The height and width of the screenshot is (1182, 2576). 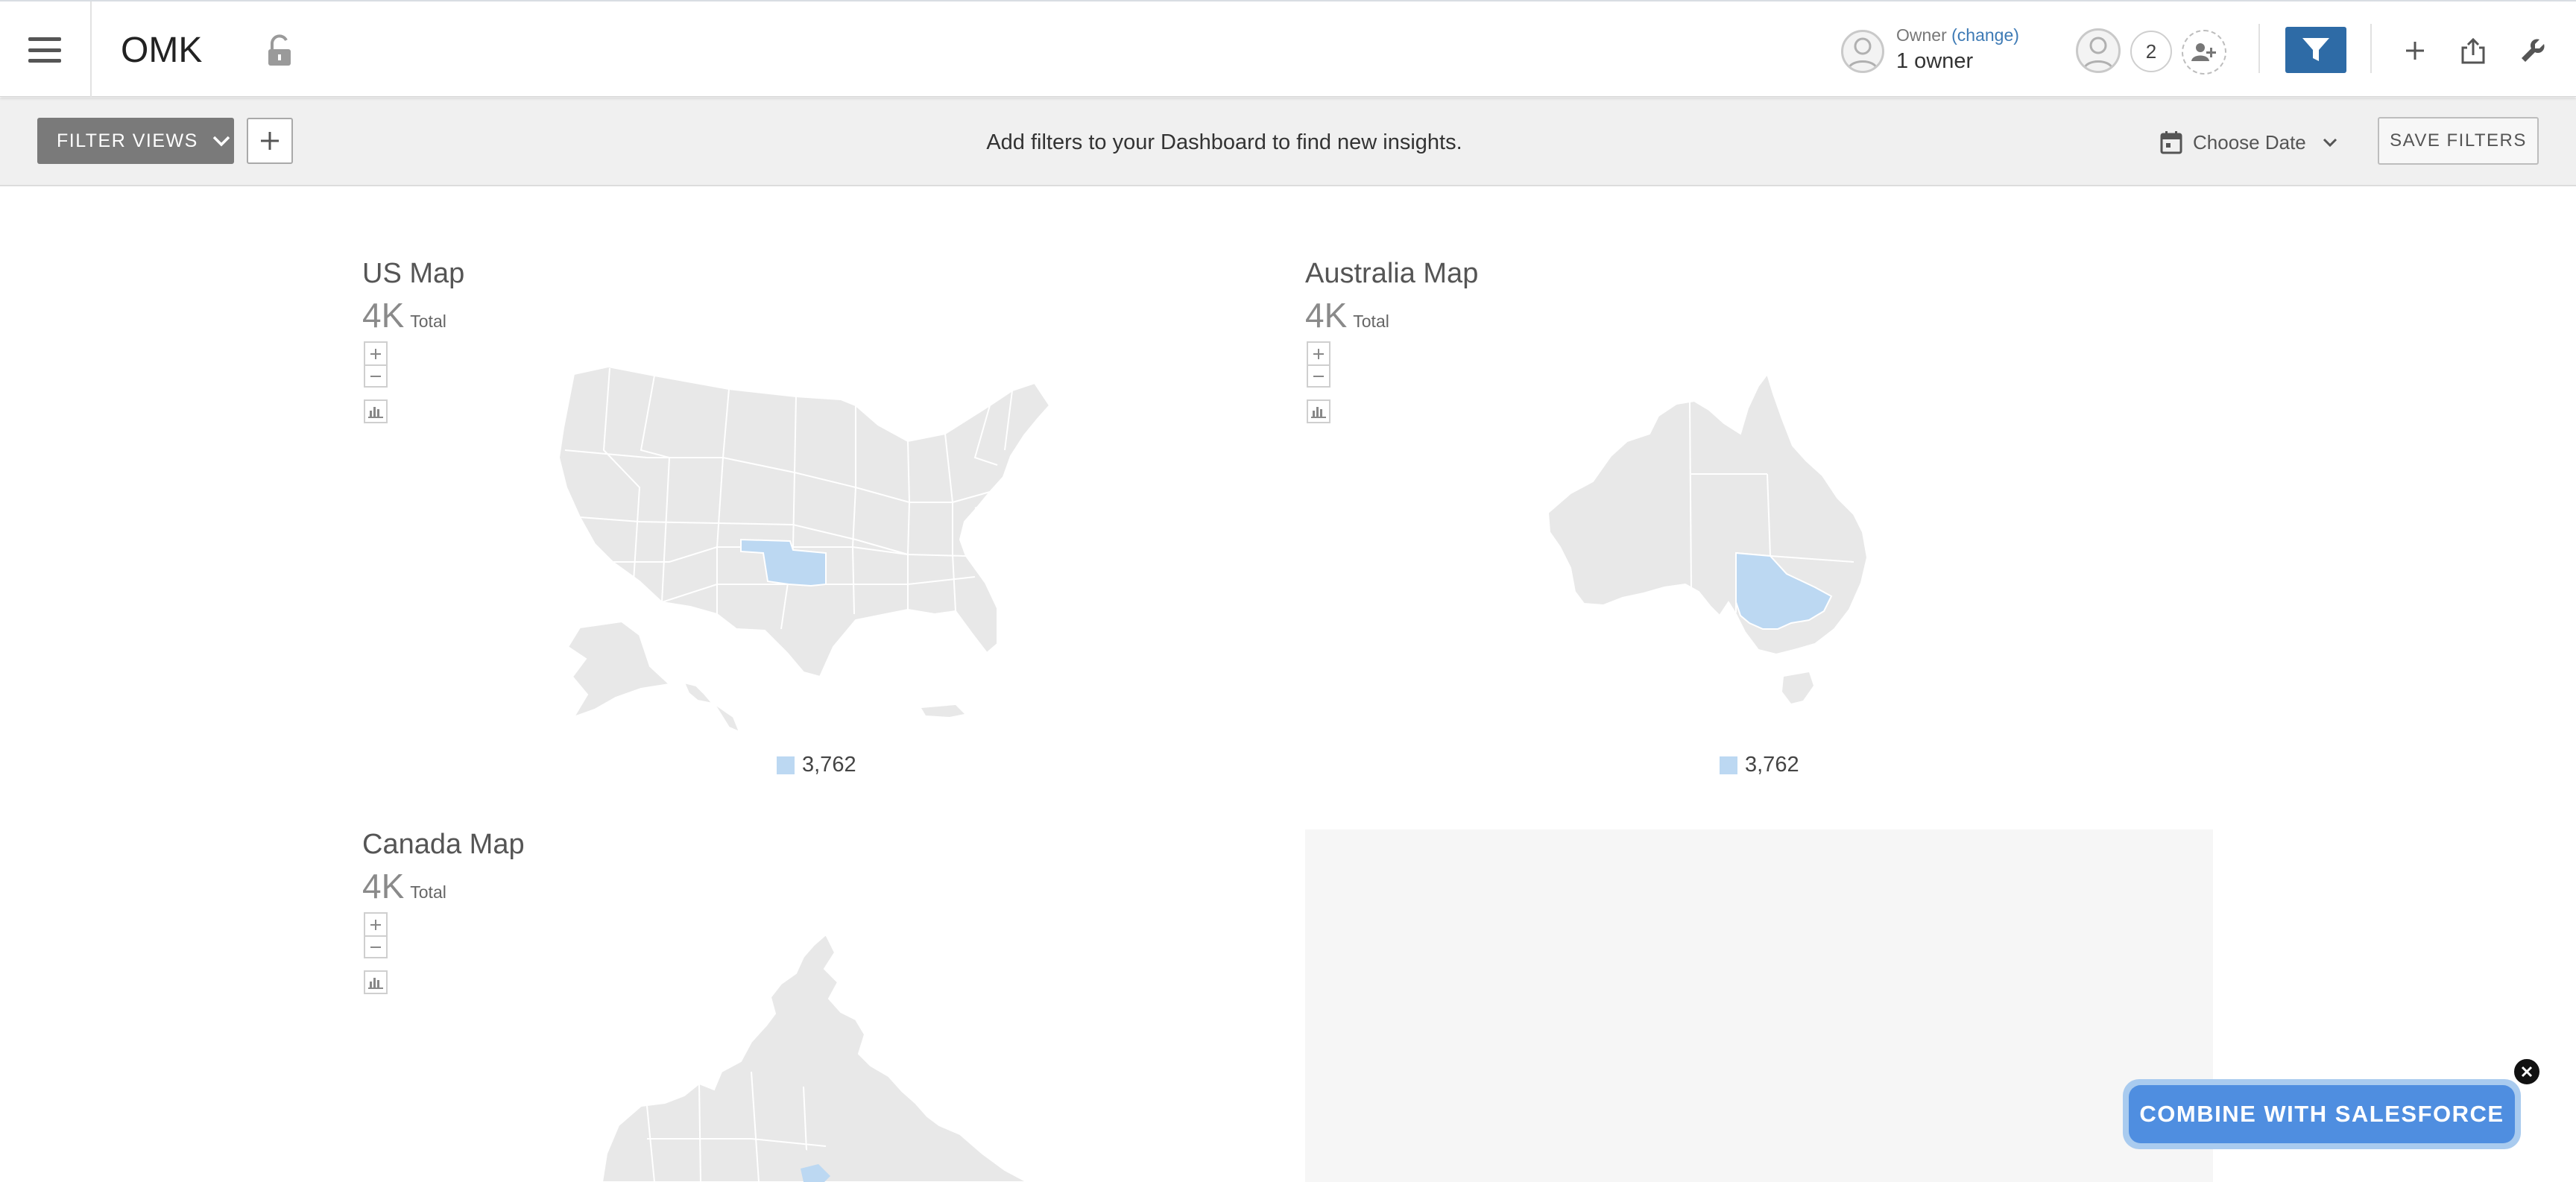 I want to click on owner-avatar, so click(x=1862, y=52).